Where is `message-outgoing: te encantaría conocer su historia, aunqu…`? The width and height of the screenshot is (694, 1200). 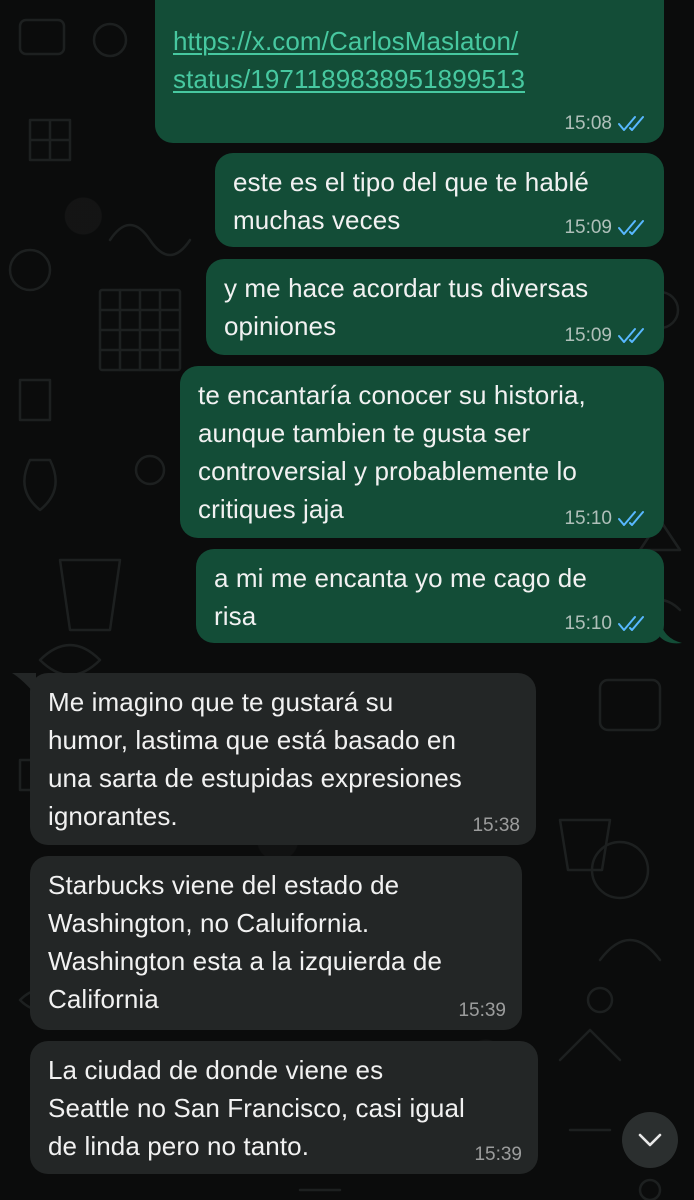 message-outgoing: te encantaría conocer su historia, aunqu… is located at coordinates (422, 452).